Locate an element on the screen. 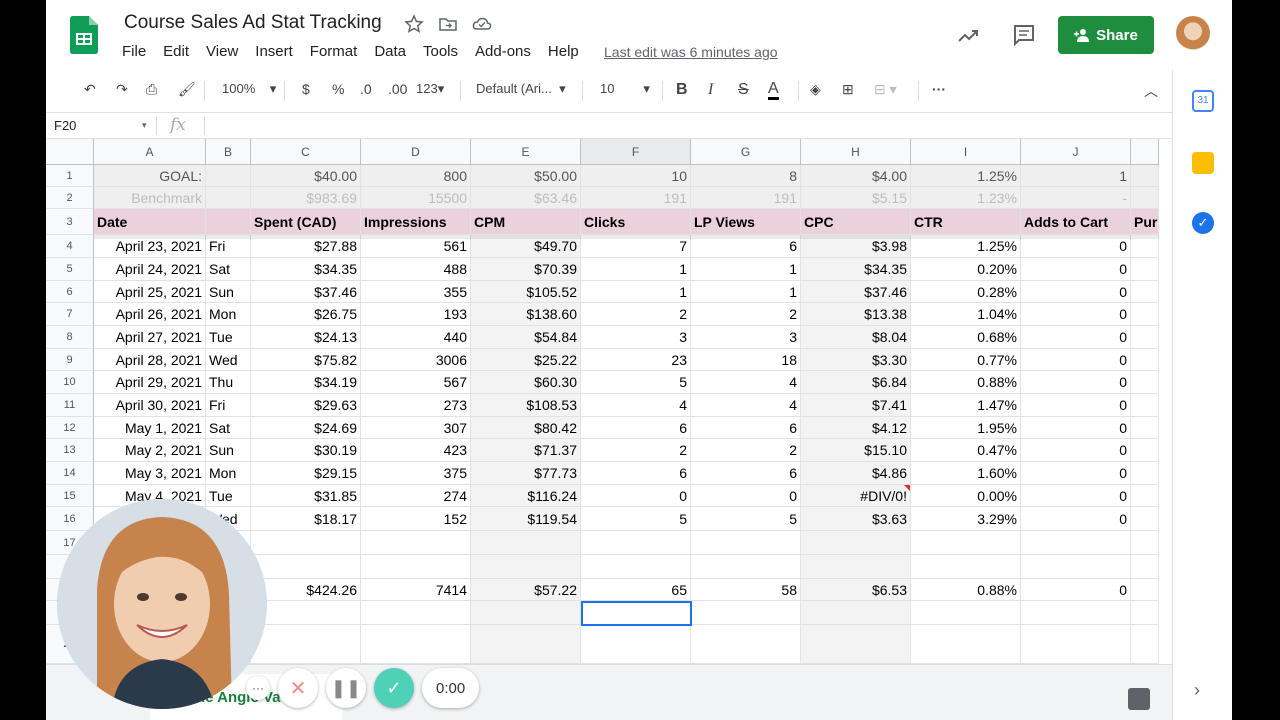  data-cell: 0.47% is located at coordinates (966, 450).